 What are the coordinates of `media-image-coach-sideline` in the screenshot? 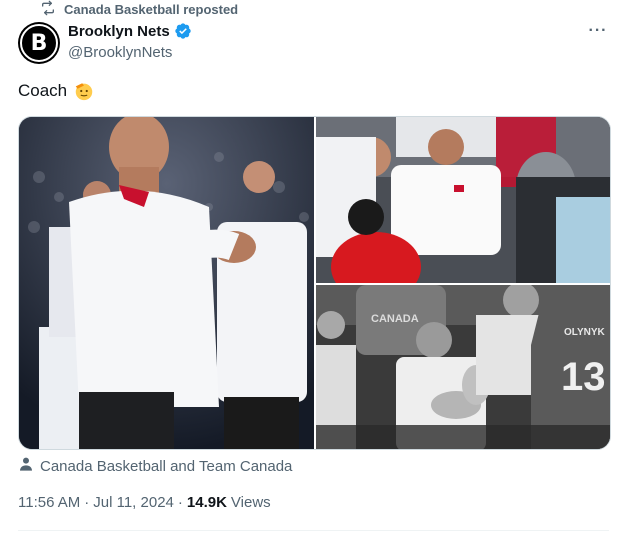 It's located at (463, 200).